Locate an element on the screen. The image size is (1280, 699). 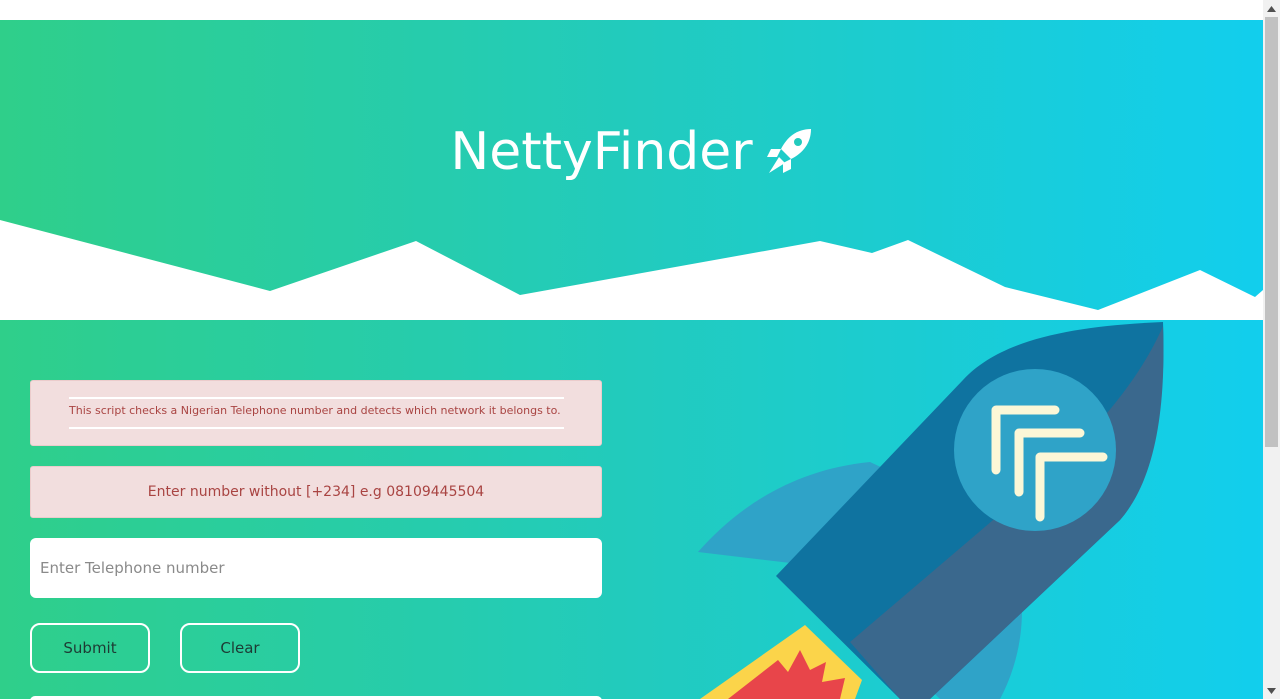
scrollbar-thumb is located at coordinates (1271, 232).